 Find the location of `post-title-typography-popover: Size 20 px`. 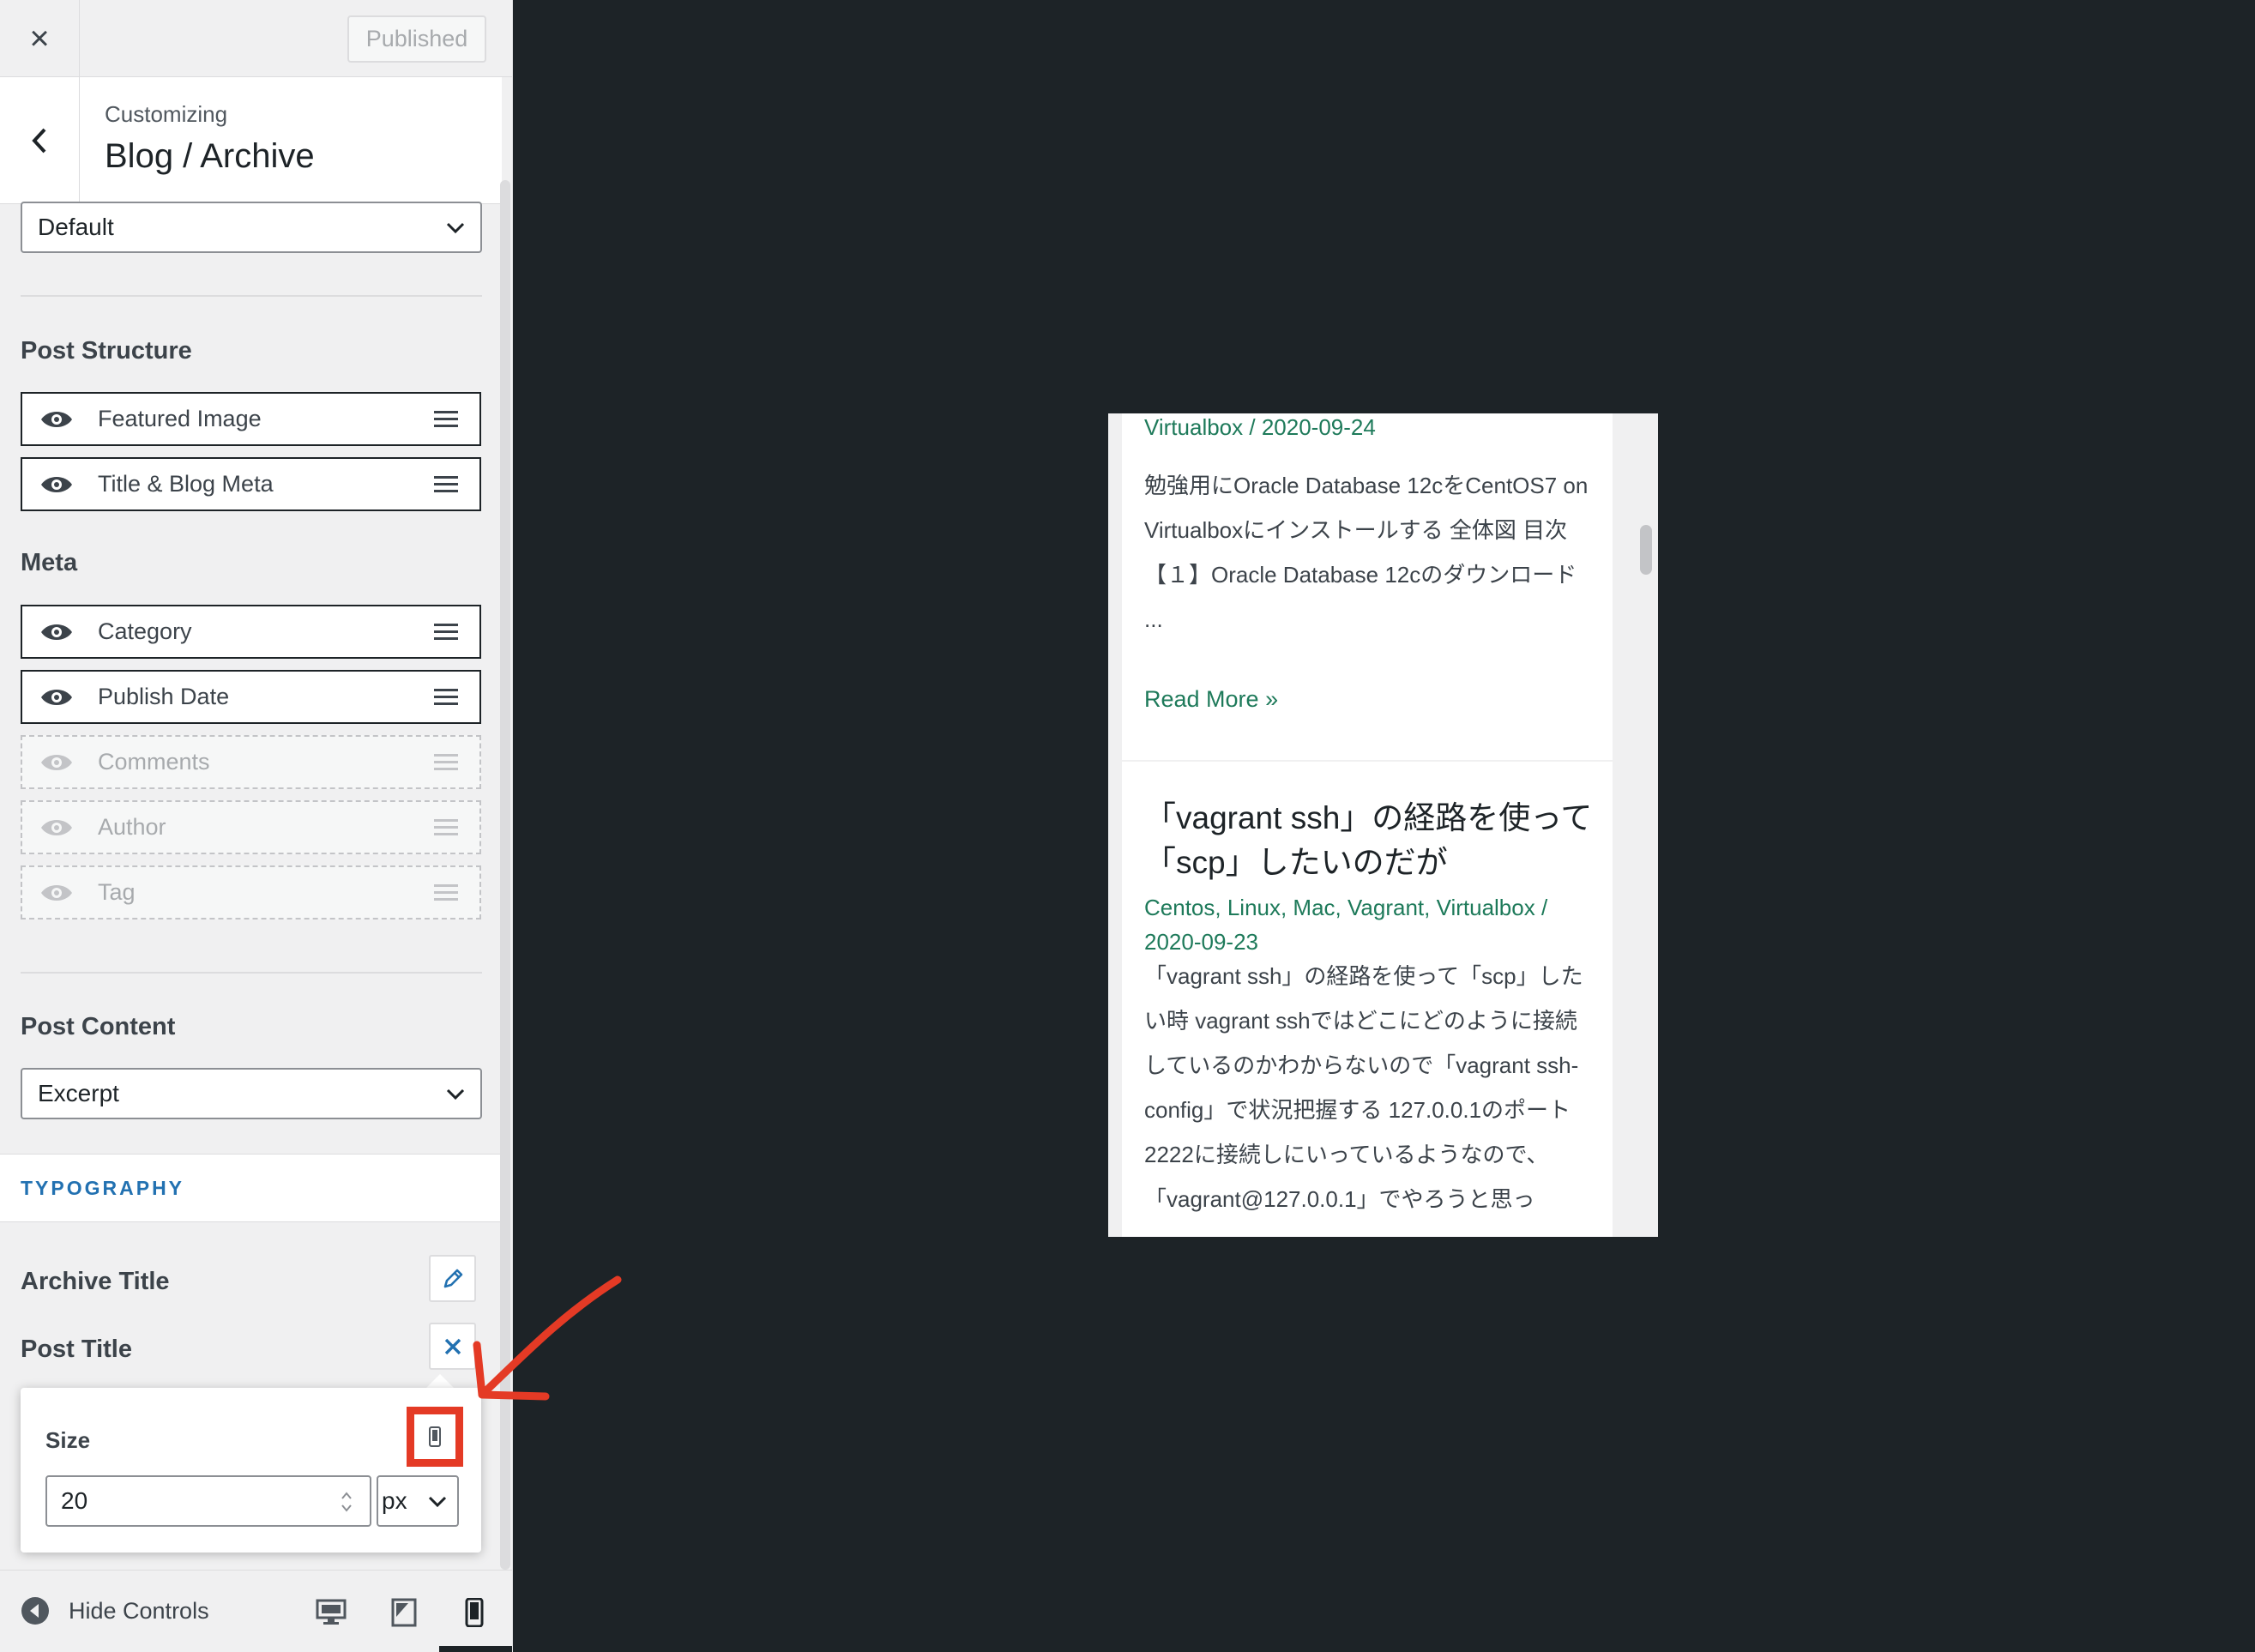

post-title-typography-popover: Size 20 px is located at coordinates (251, 1470).